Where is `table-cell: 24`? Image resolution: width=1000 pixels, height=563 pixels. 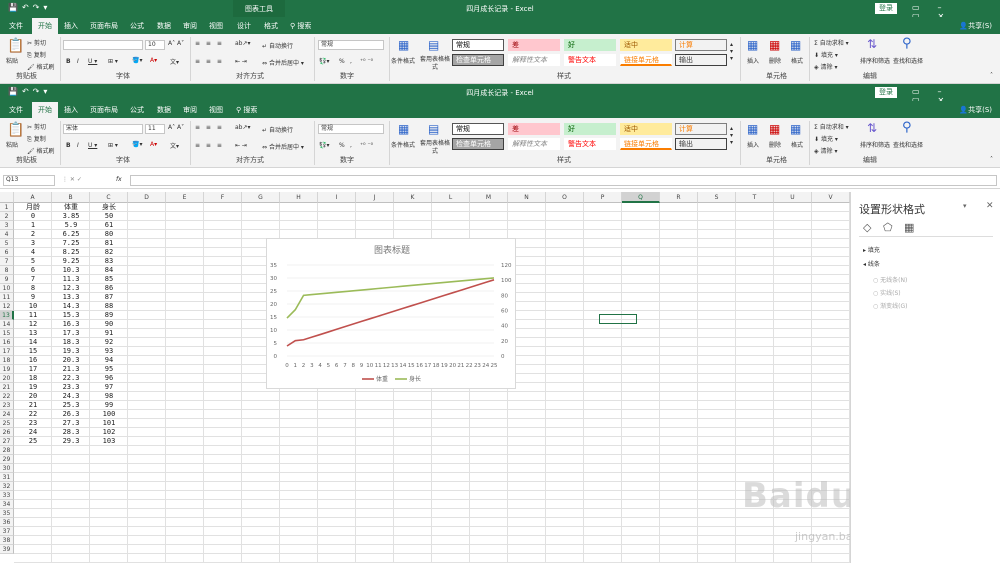
table-cell: 24 is located at coordinates (33, 432).